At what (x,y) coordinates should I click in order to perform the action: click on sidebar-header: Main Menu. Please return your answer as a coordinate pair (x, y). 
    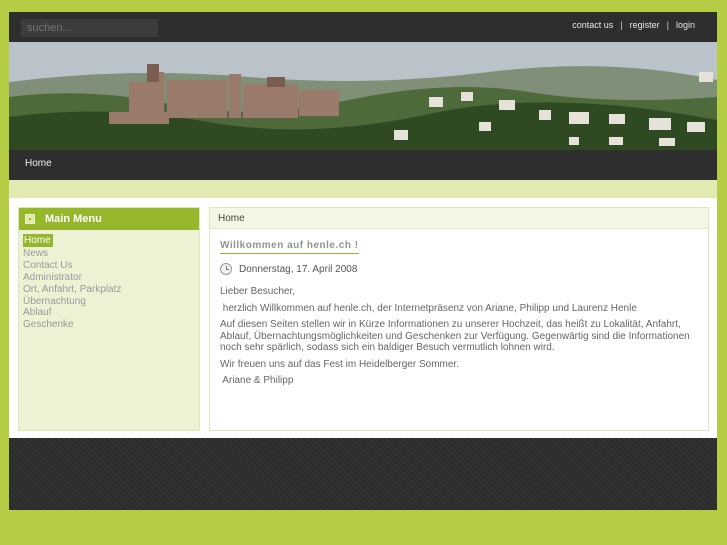
    Looking at the image, I should click on (109, 219).